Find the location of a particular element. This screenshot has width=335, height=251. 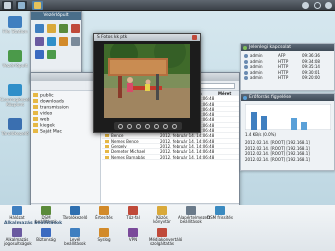

connection-protocol: HTTP is located at coordinates (283, 77).